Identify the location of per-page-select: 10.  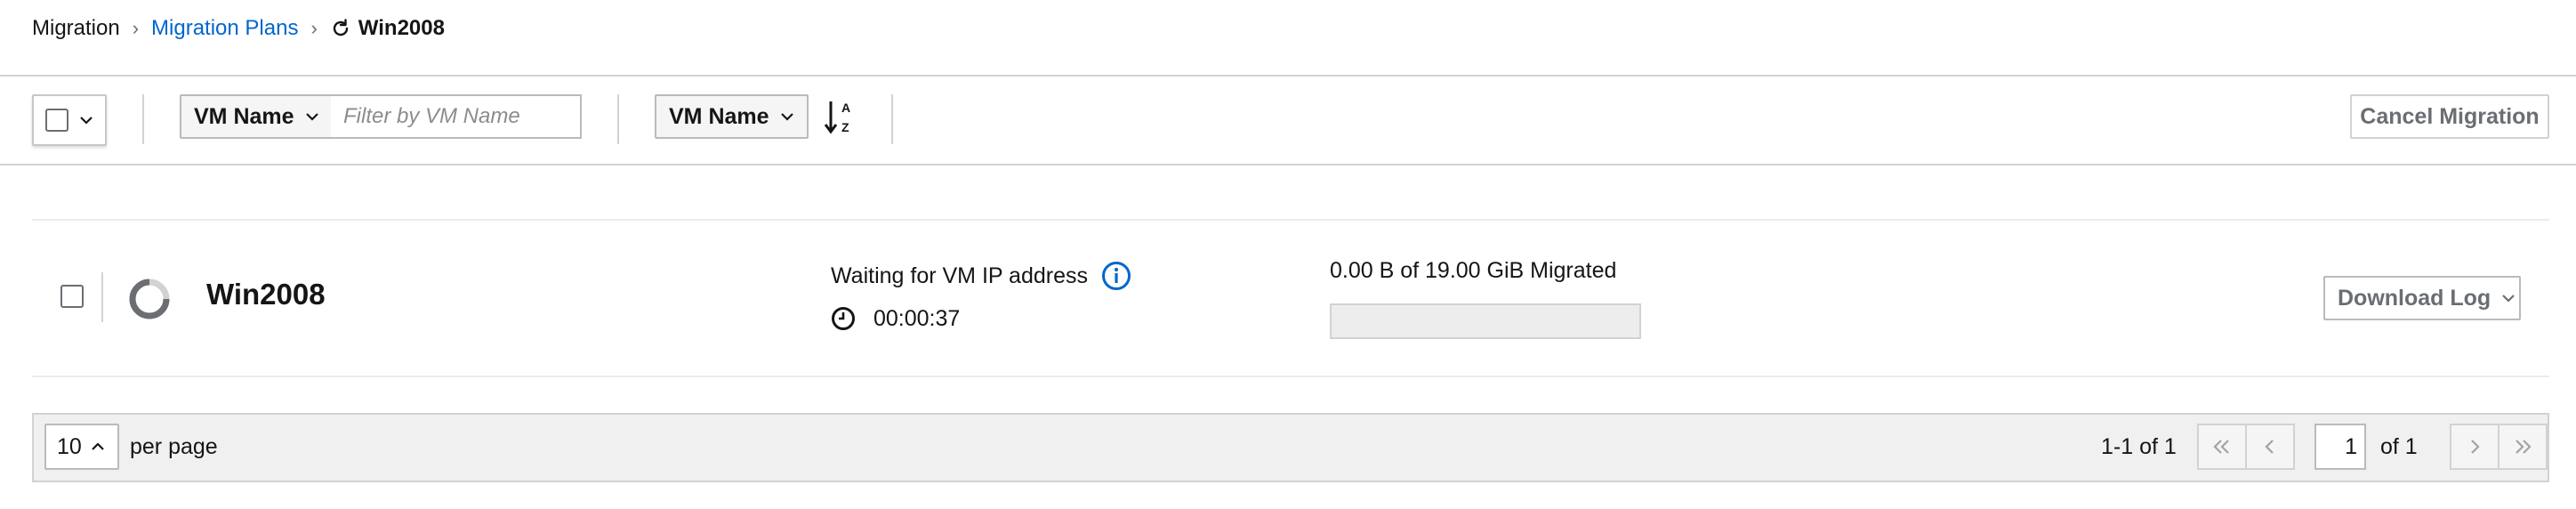
(81, 447).